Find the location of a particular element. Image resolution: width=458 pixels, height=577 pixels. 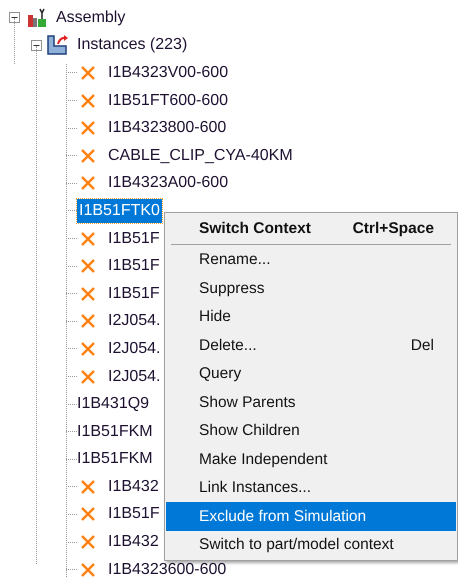

tree-item: I1B431Q9 is located at coordinates (113, 404).